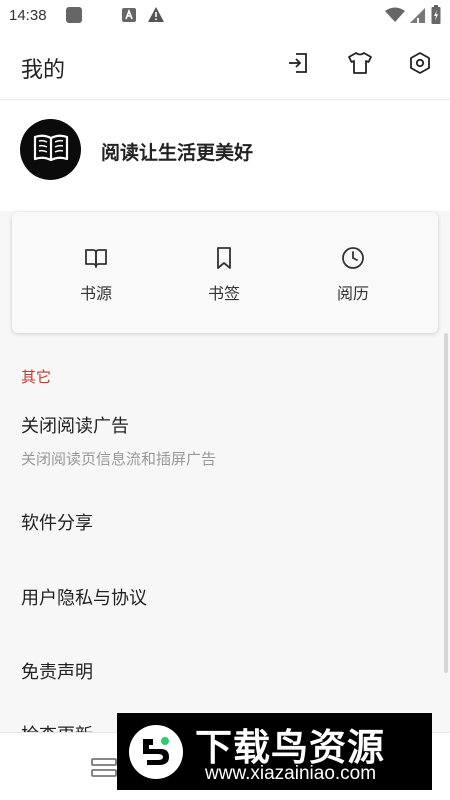 The image size is (450, 800). Describe the element at coordinates (222, 669) in the screenshot. I see `setting-disclaimer: 免责声明` at that location.